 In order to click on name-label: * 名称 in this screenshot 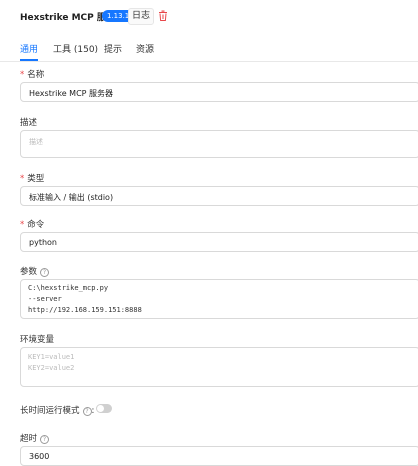, I will do `click(32, 75)`.